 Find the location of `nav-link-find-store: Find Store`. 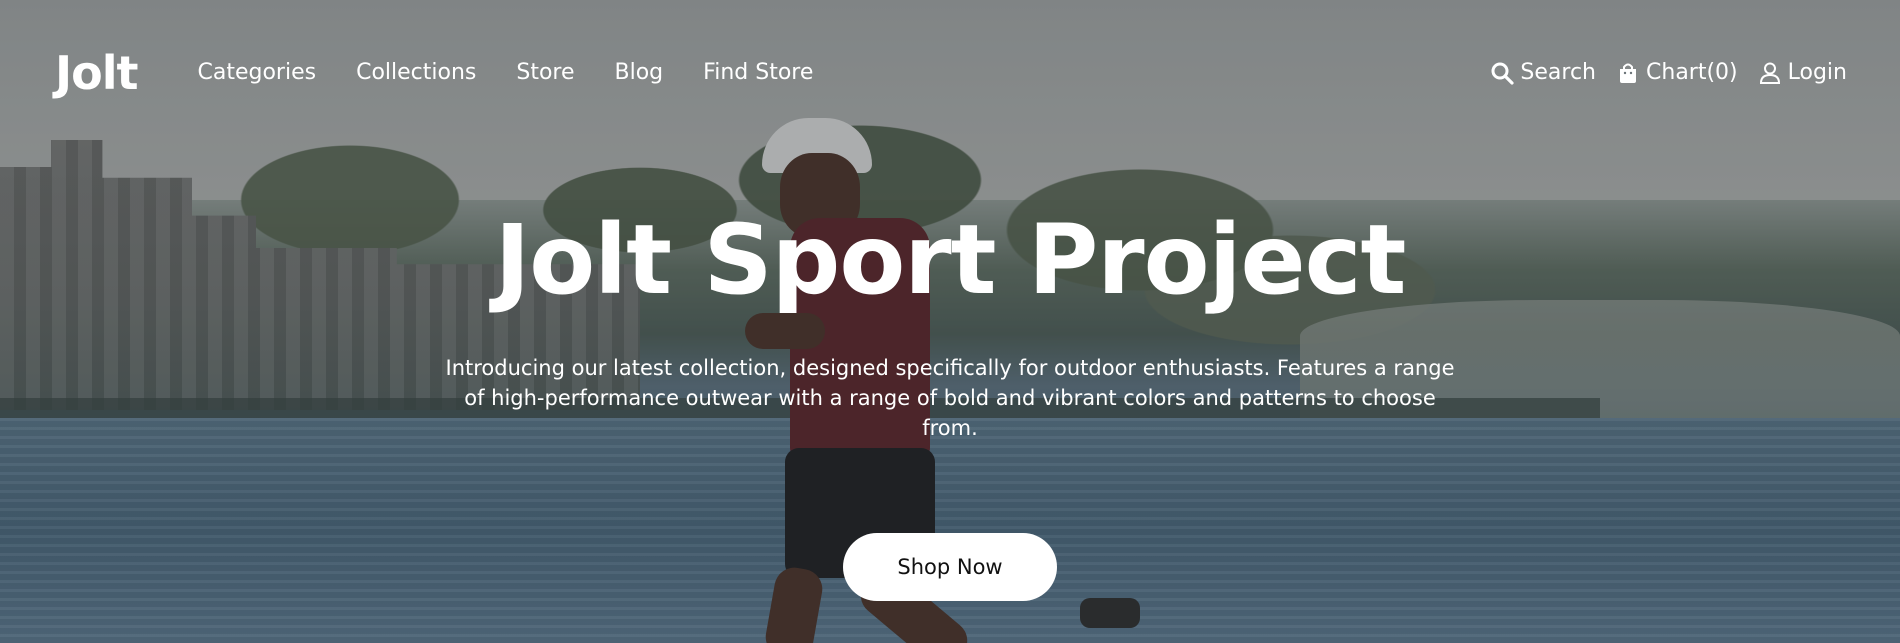

nav-link-find-store: Find Store is located at coordinates (758, 72).